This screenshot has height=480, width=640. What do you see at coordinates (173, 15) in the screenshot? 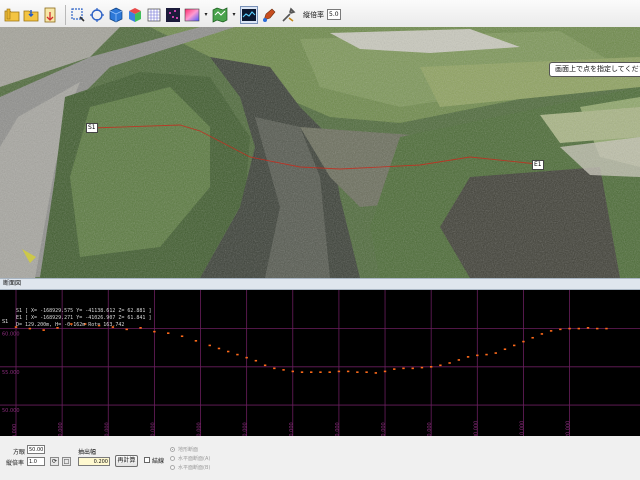
I see `point-display-icon` at bounding box center [173, 15].